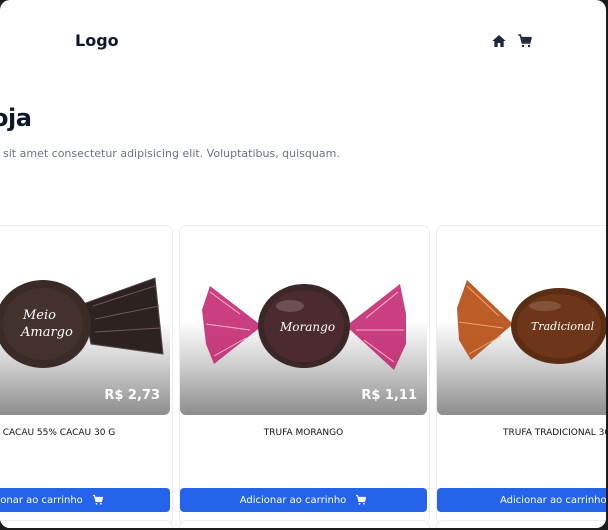  What do you see at coordinates (97, 40) in the screenshot?
I see `logo: Logo` at bounding box center [97, 40].